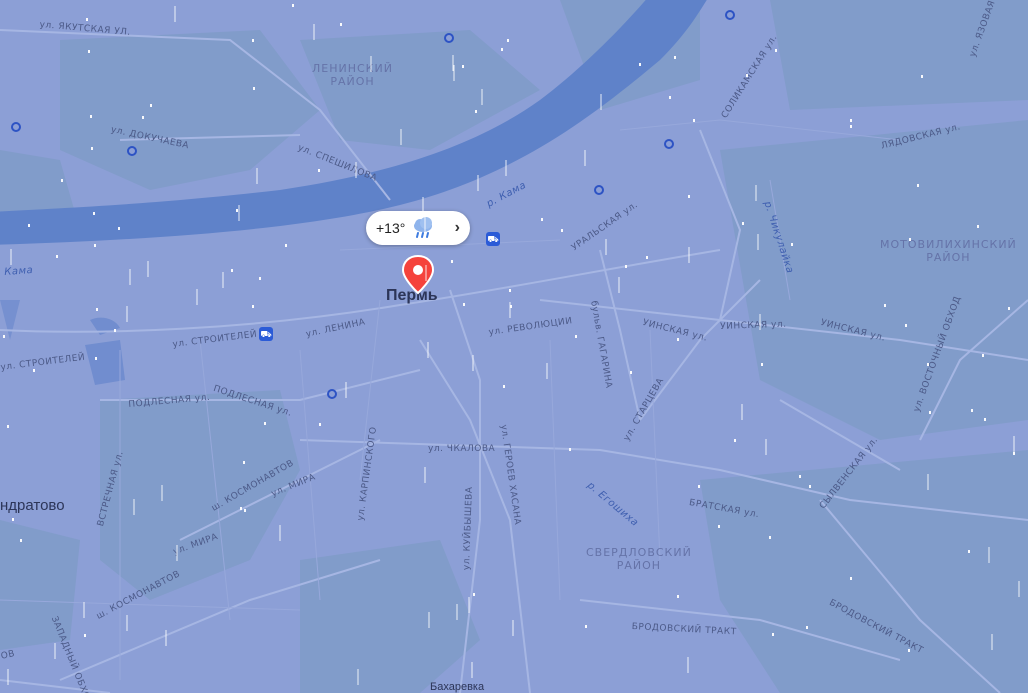 The width and height of the screenshot is (1028, 693). I want to click on place-label-kondratovo: ндратово, so click(32, 505).